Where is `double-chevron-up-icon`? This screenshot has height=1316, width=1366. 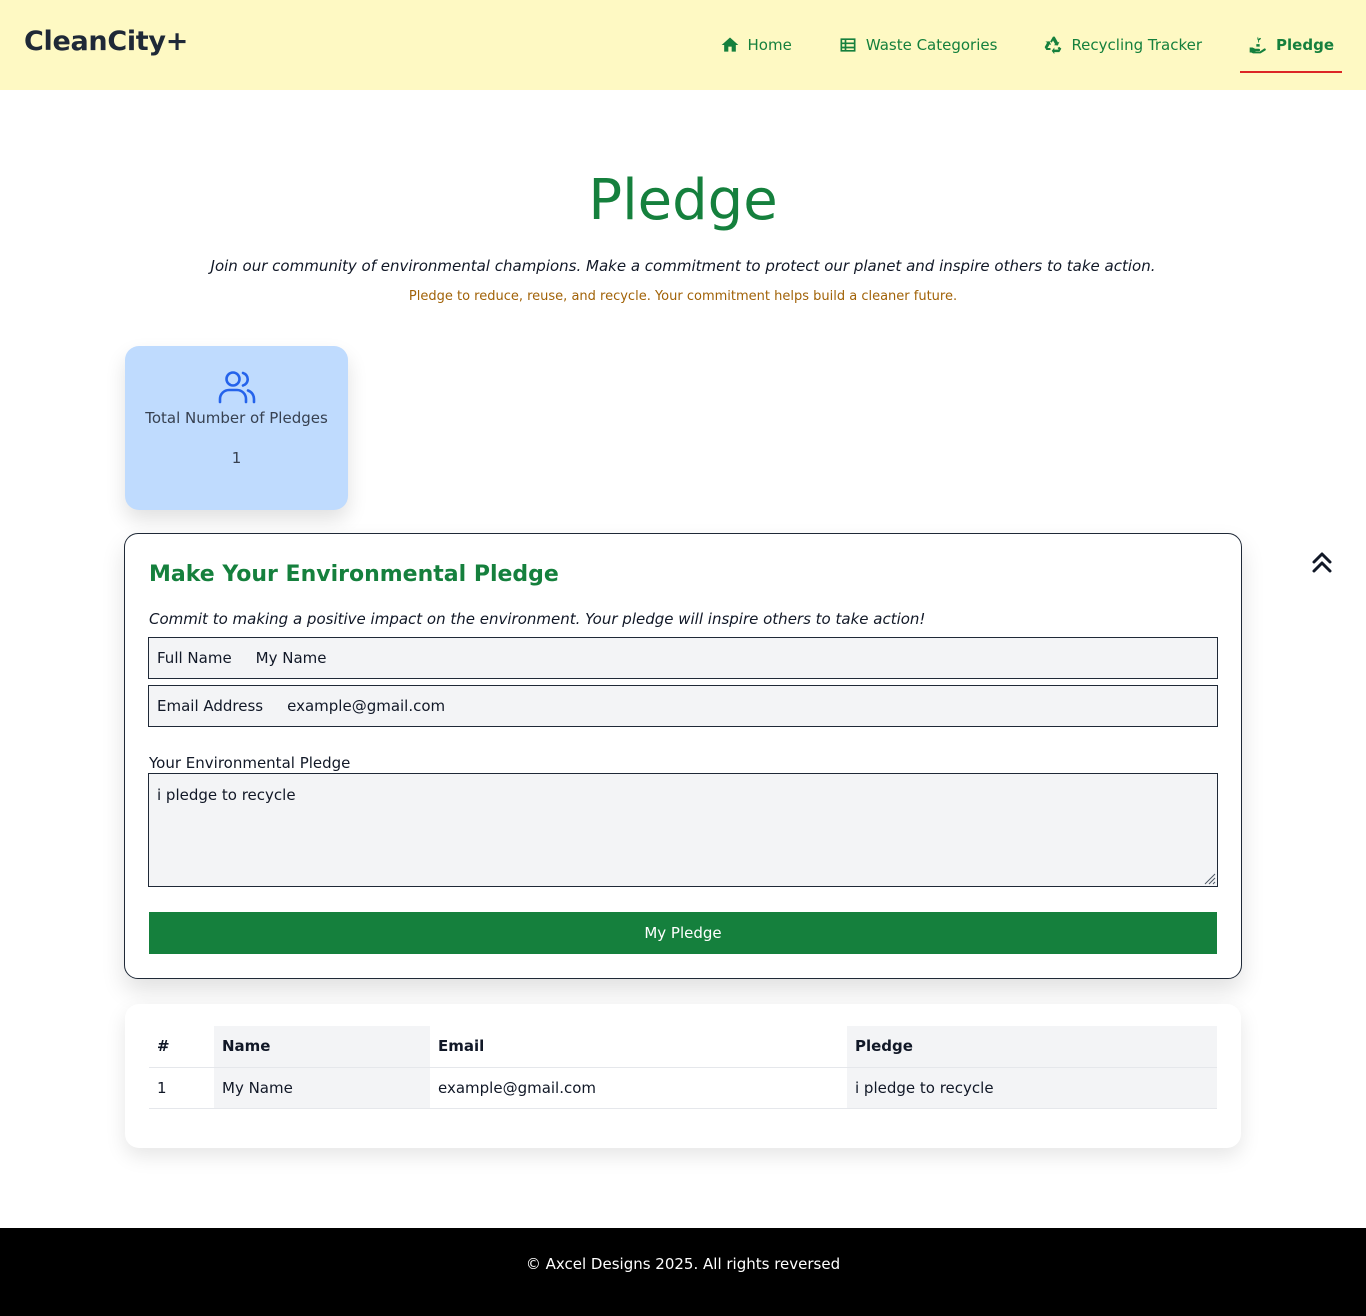
double-chevron-up-icon is located at coordinates (1322, 562).